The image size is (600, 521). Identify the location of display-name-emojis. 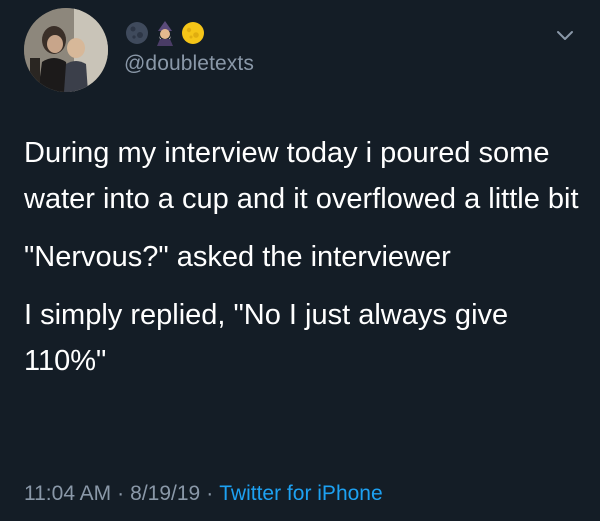
(165, 33).